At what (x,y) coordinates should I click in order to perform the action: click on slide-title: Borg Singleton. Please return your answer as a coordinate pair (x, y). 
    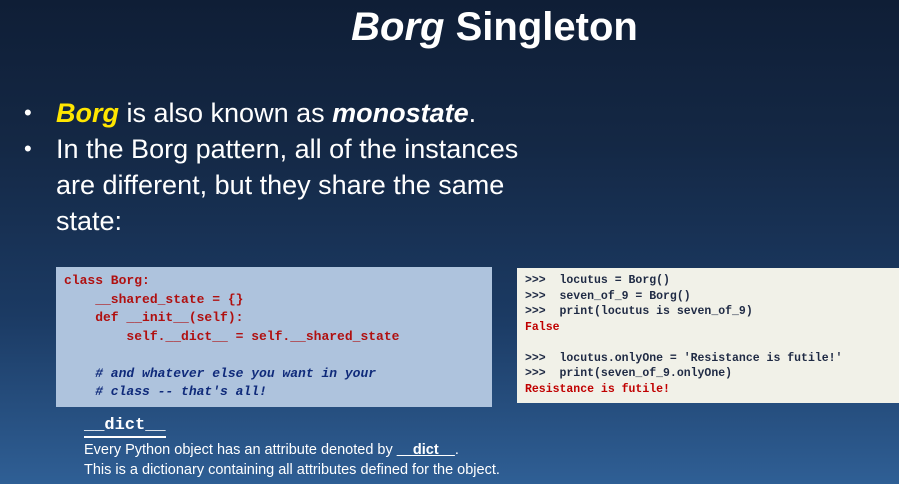
    Looking at the image, I should click on (449, 27).